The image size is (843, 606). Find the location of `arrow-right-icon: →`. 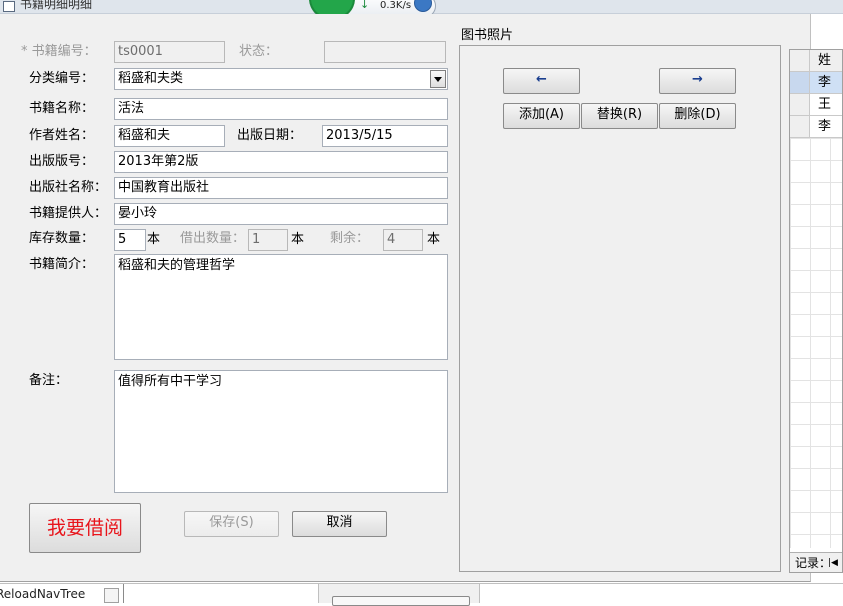

arrow-right-icon: → is located at coordinates (697, 79).